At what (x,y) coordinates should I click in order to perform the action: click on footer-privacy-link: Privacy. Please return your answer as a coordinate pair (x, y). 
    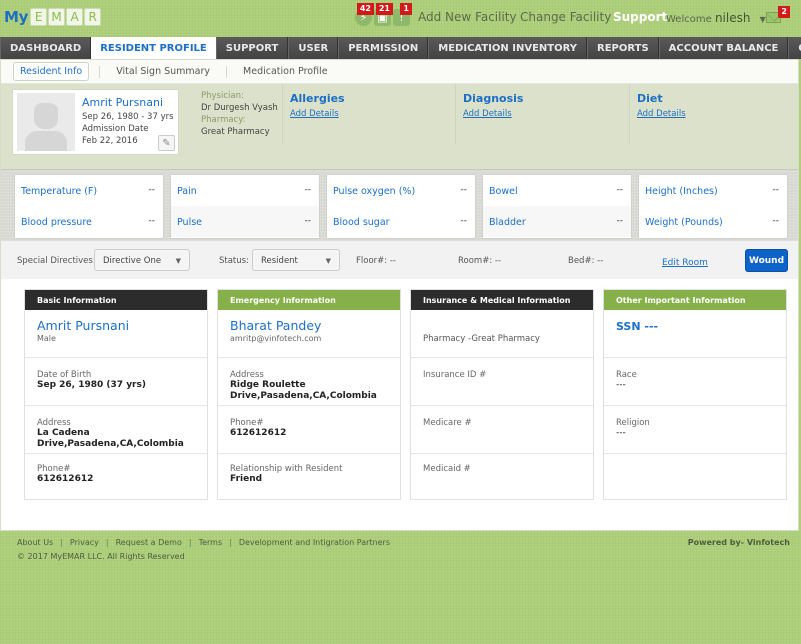
    Looking at the image, I should click on (84, 542).